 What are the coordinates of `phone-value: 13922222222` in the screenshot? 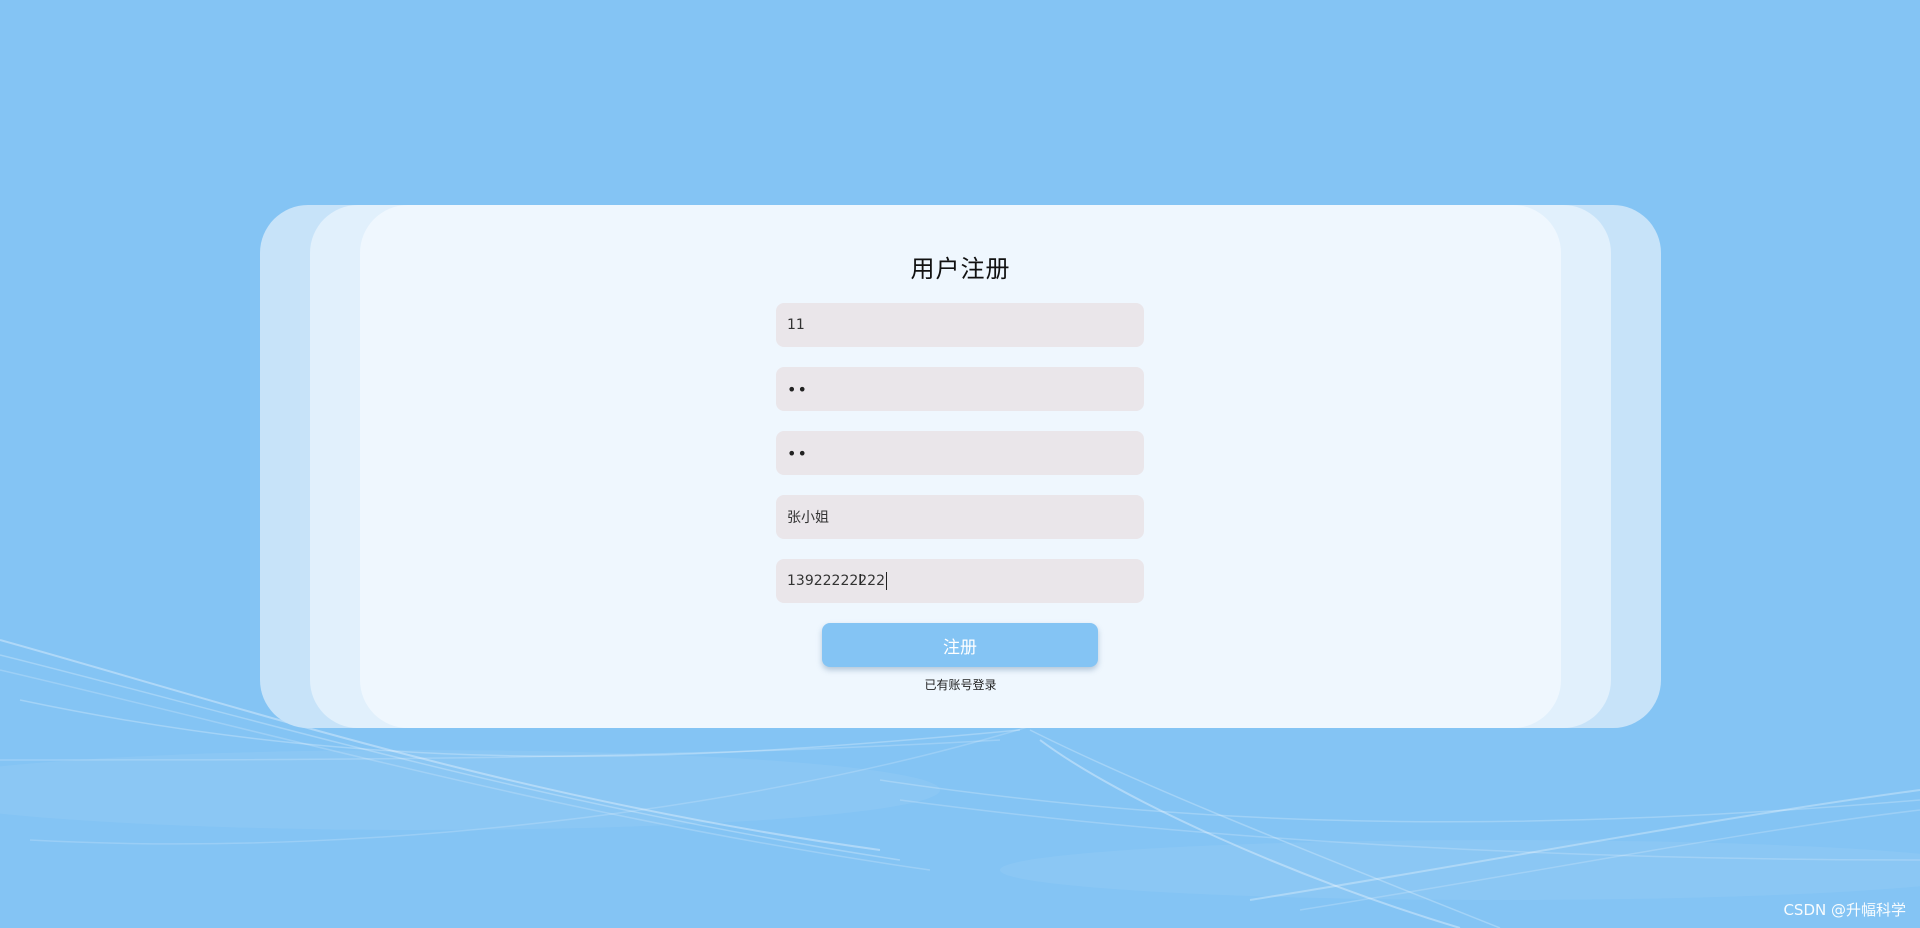 It's located at (836, 581).